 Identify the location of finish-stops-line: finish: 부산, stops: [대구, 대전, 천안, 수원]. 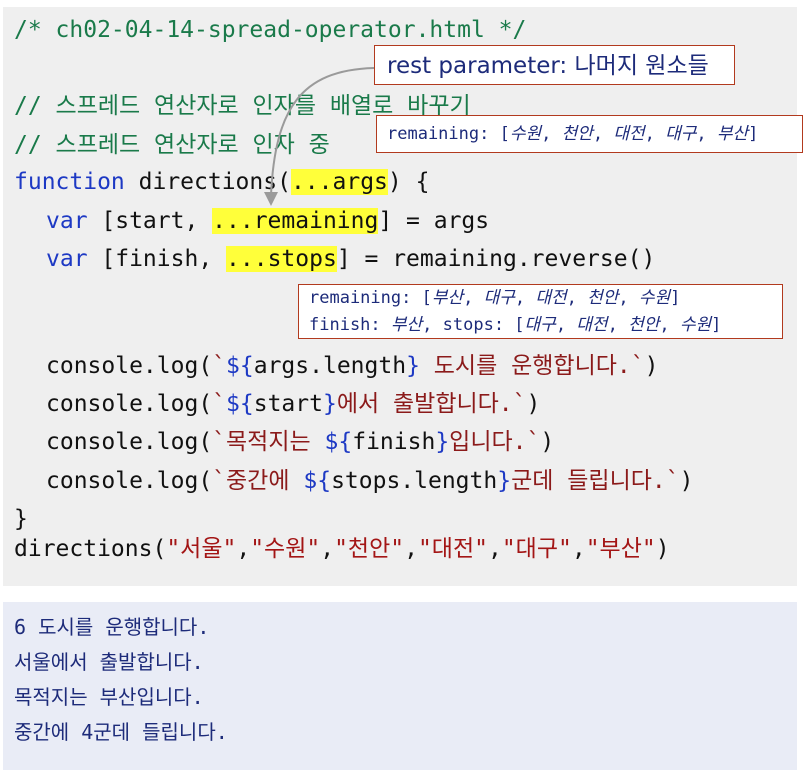
(540, 325).